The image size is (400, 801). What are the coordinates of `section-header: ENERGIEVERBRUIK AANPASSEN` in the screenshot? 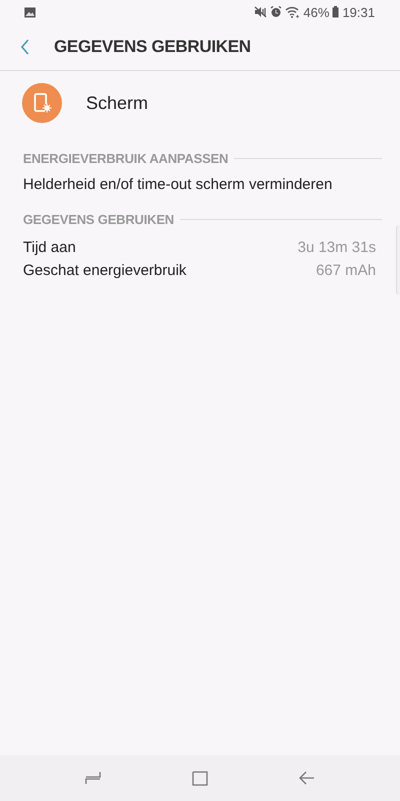 It's located at (125, 158).